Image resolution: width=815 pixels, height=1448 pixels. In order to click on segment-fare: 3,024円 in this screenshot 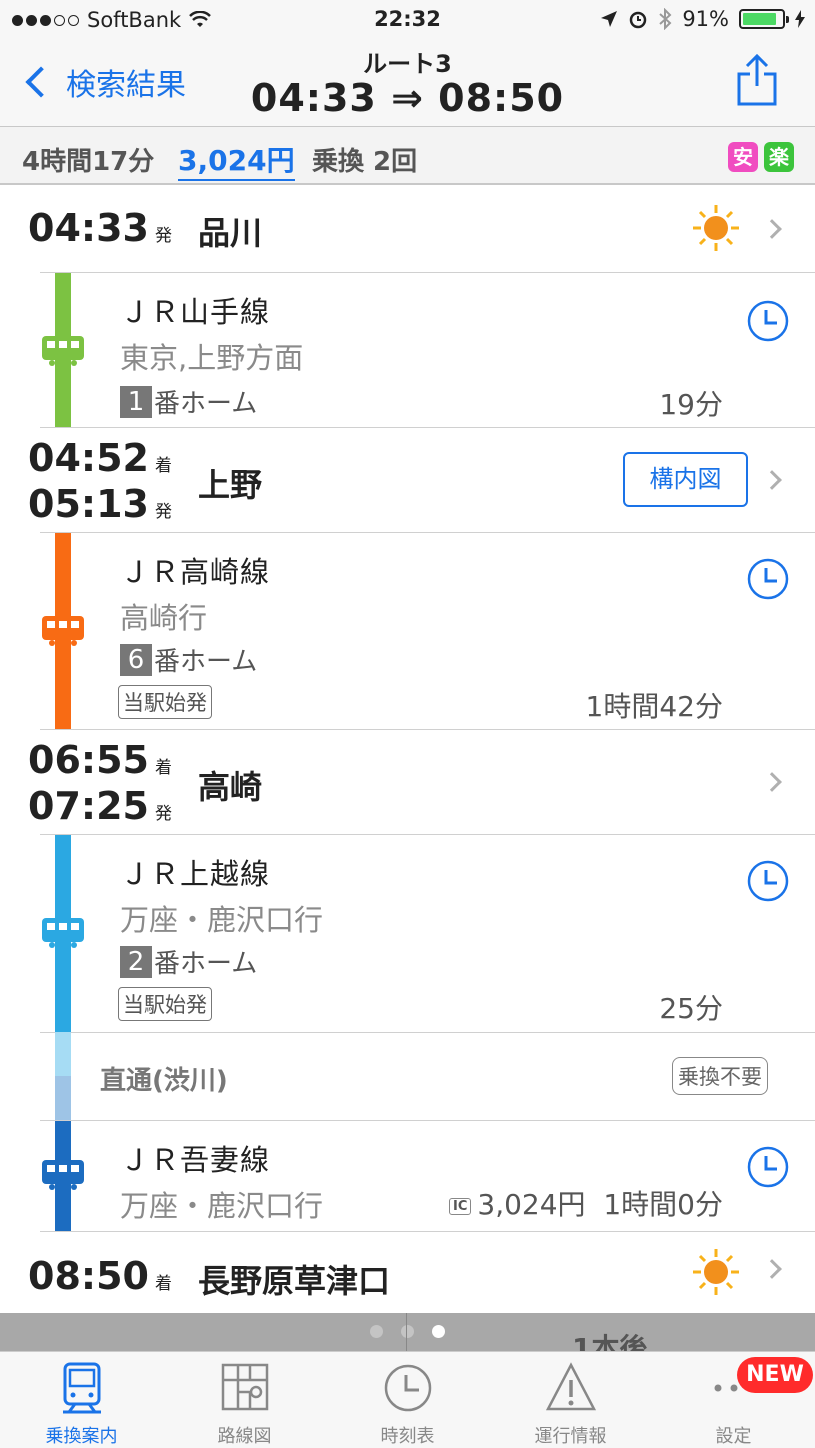, I will do `click(531, 1204)`.